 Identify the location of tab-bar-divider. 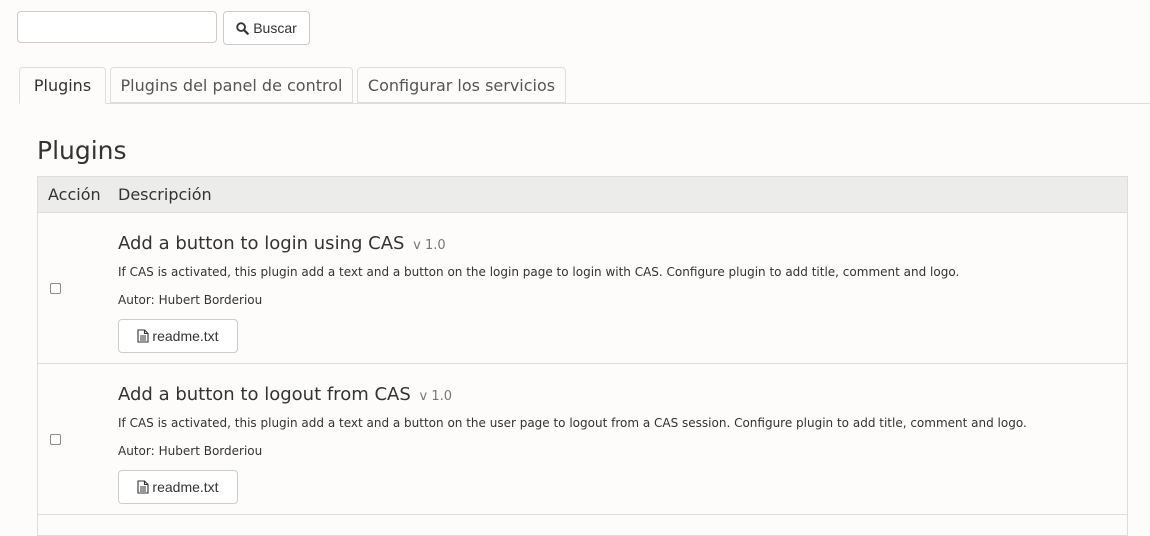
(584, 103).